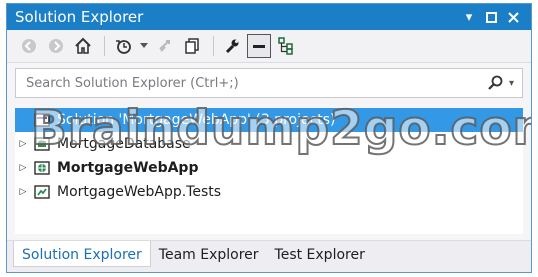 Image resolution: width=538 pixels, height=277 pixels. I want to click on test-project-icon, so click(42, 192).